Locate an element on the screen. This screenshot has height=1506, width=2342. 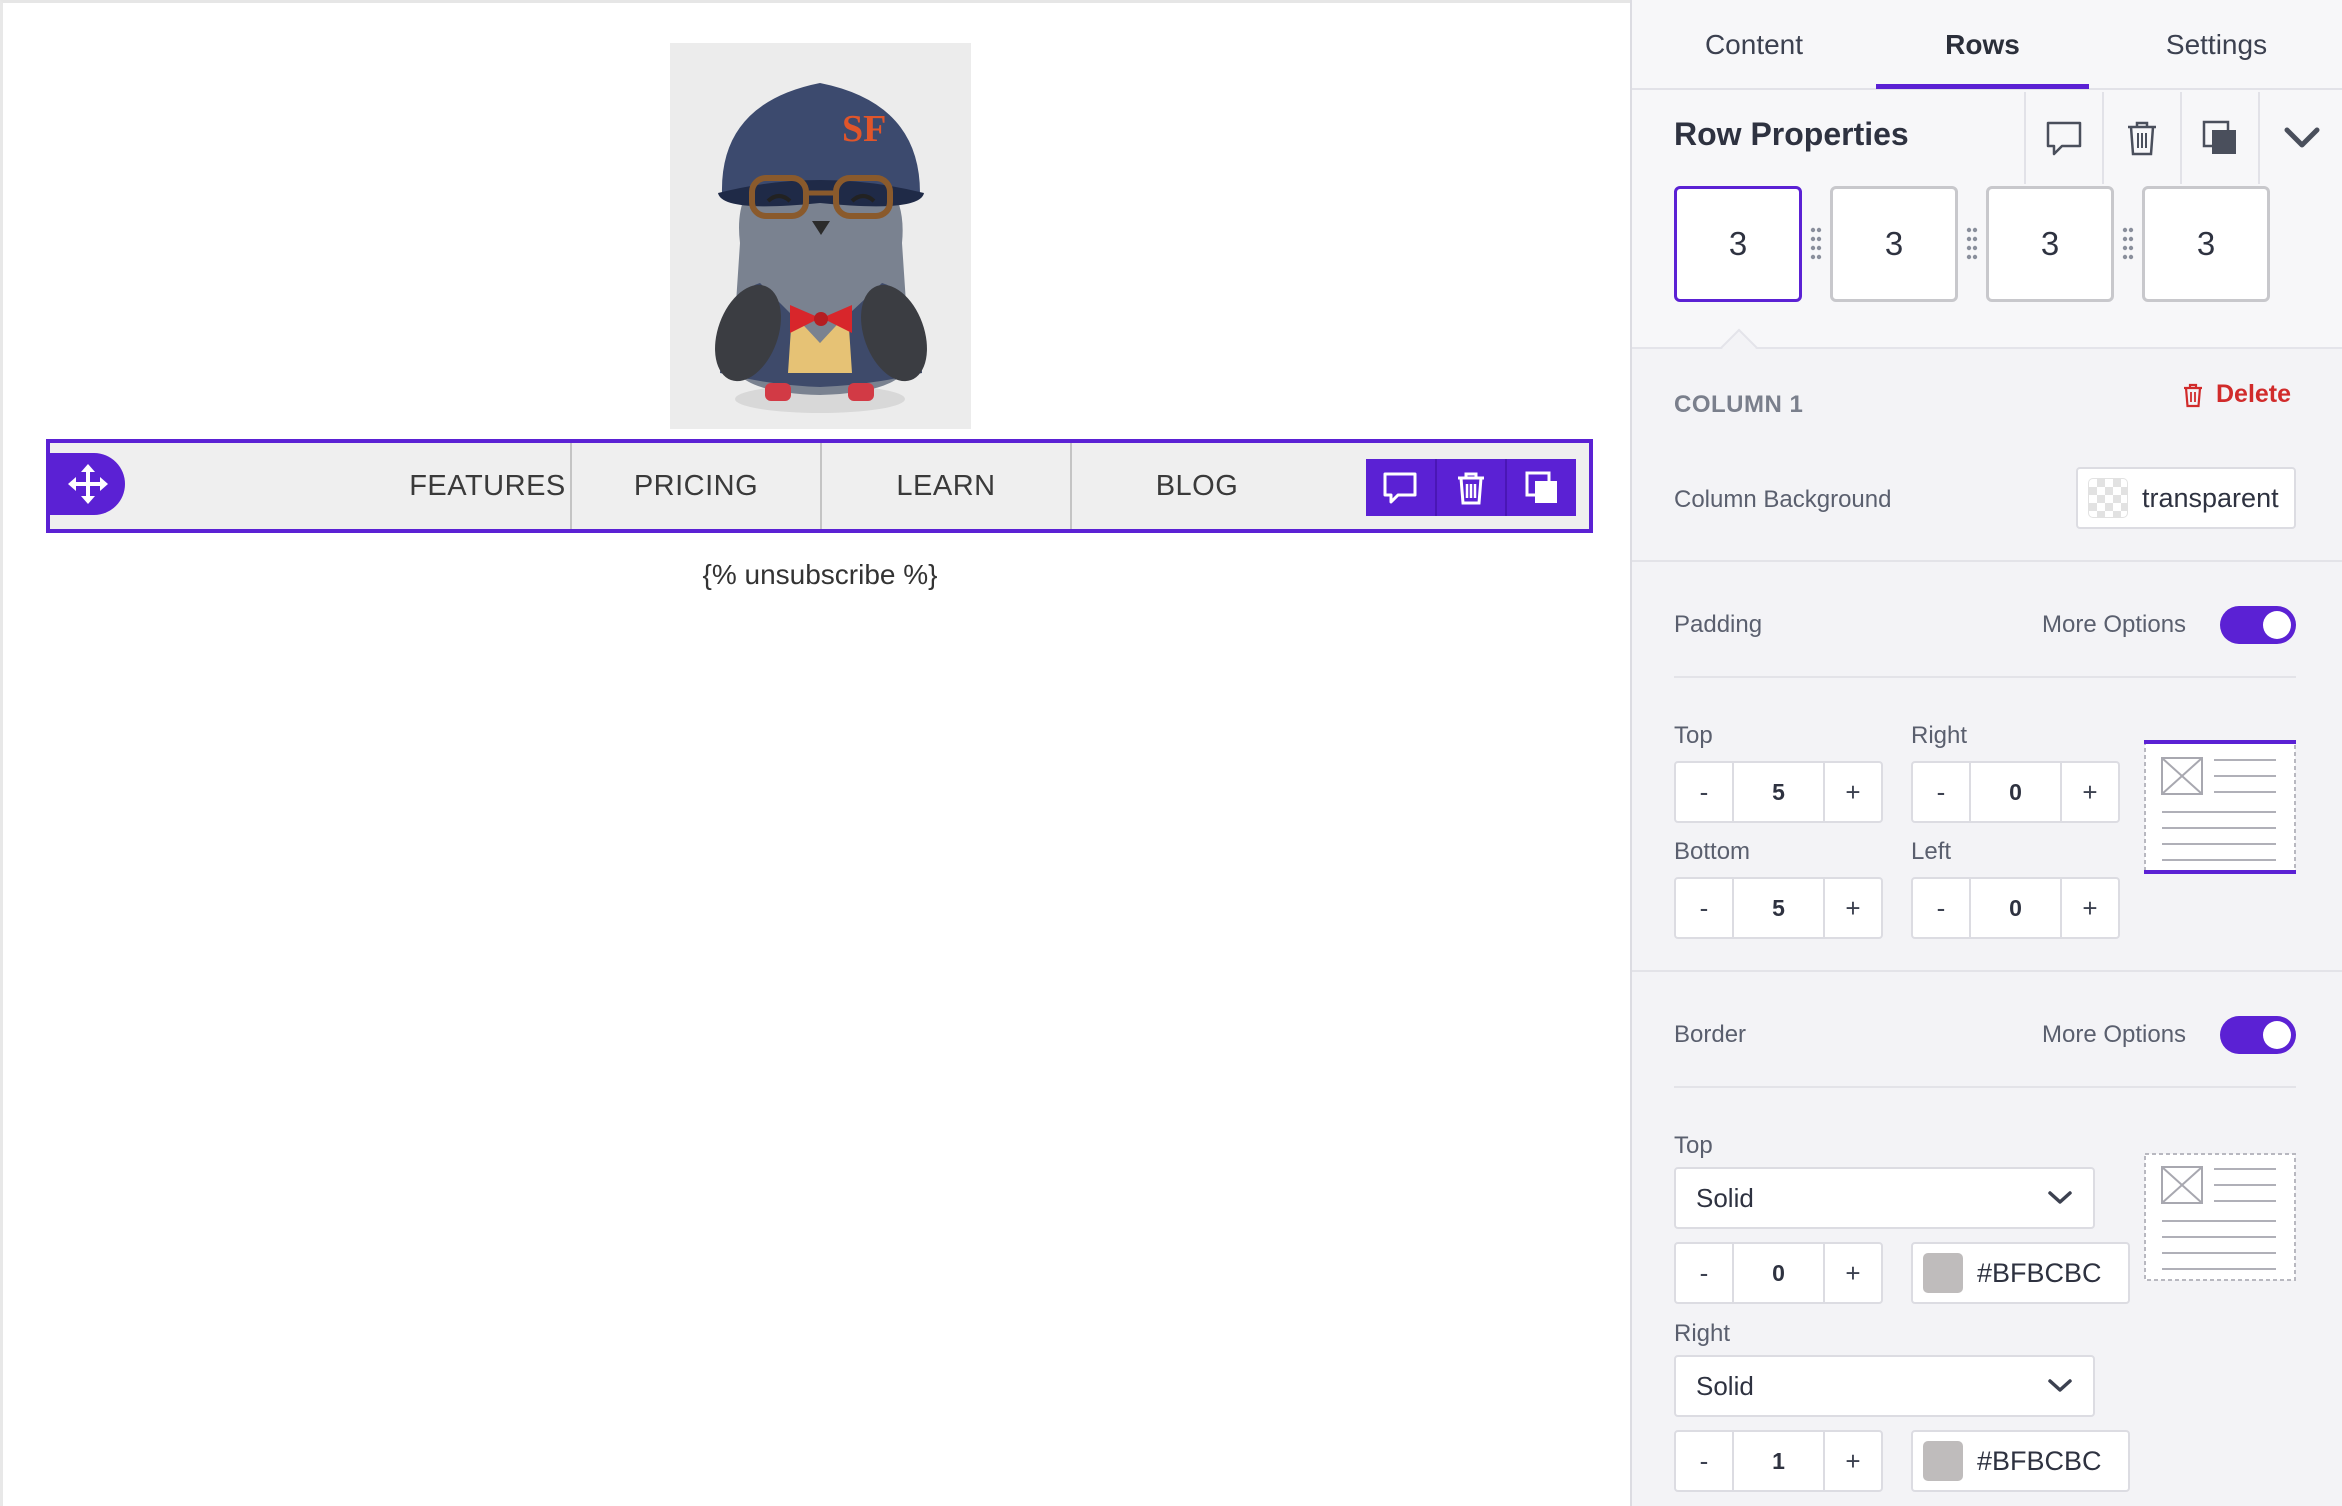
row-properties-header: Row Properties is located at coordinates (1987, 138).